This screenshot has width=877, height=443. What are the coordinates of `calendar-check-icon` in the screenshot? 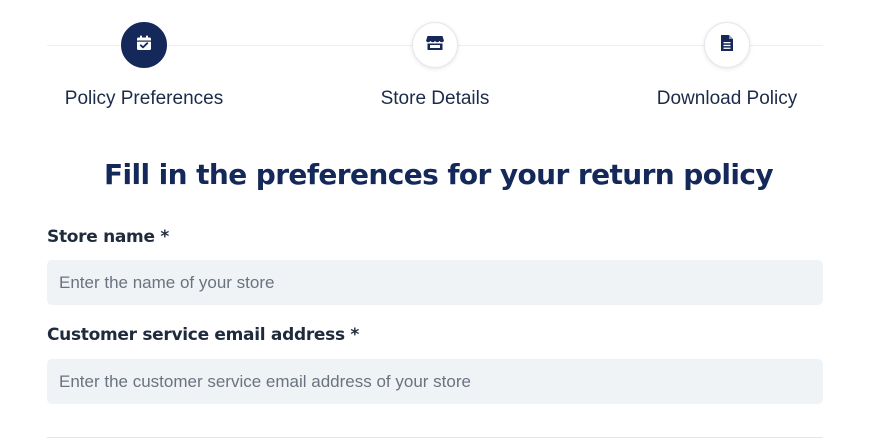 It's located at (144, 45).